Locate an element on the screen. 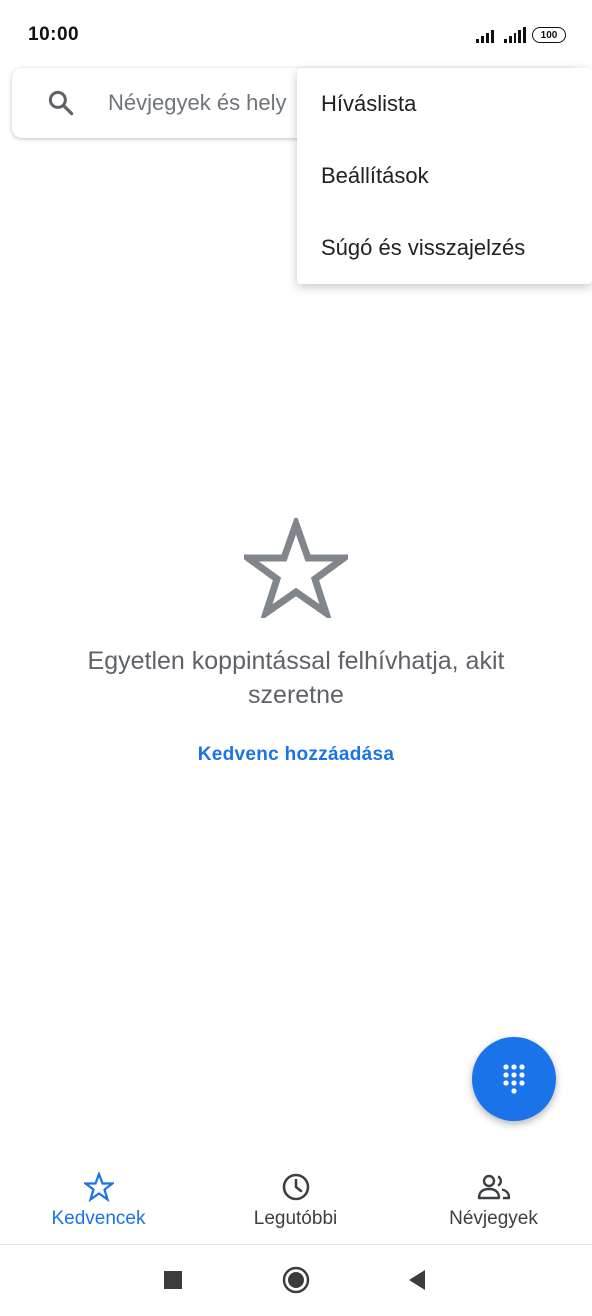 Image resolution: width=592 pixels, height=1316 pixels. battery-icon: 100 is located at coordinates (549, 35).